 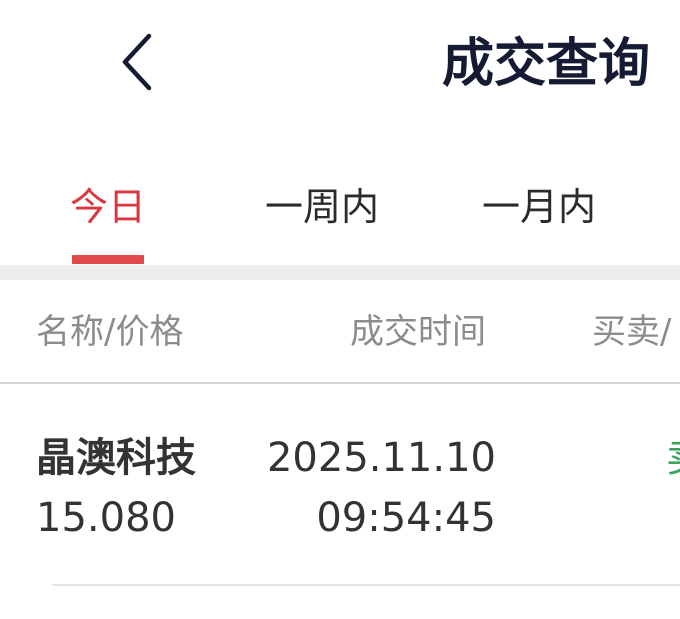 What do you see at coordinates (366, 585) in the screenshot?
I see `row-divider` at bounding box center [366, 585].